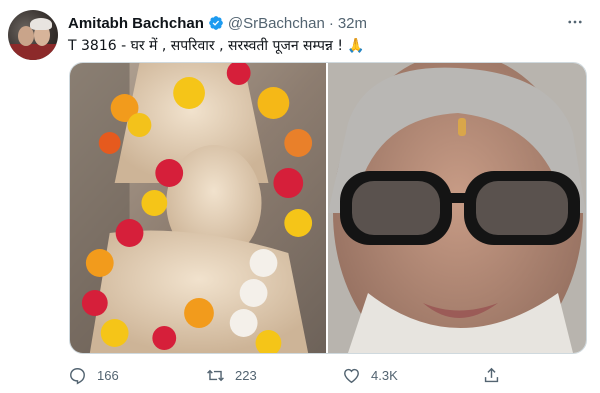 Image resolution: width=600 pixels, height=393 pixels. I want to click on tweet-header: Amitabh Bachchan @SrBachchan · 32m, so click(329, 23).